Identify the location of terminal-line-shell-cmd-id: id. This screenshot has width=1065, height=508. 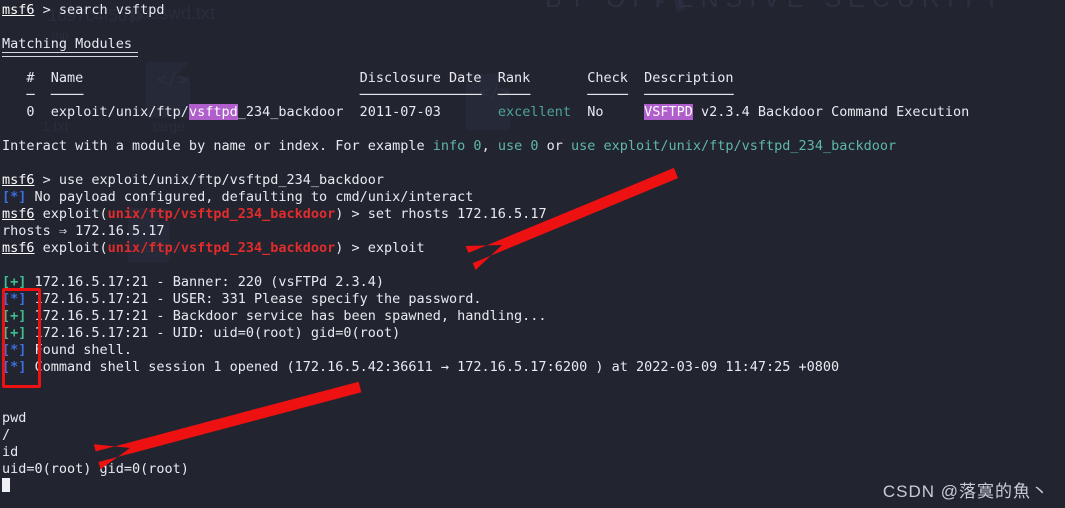
(533, 452).